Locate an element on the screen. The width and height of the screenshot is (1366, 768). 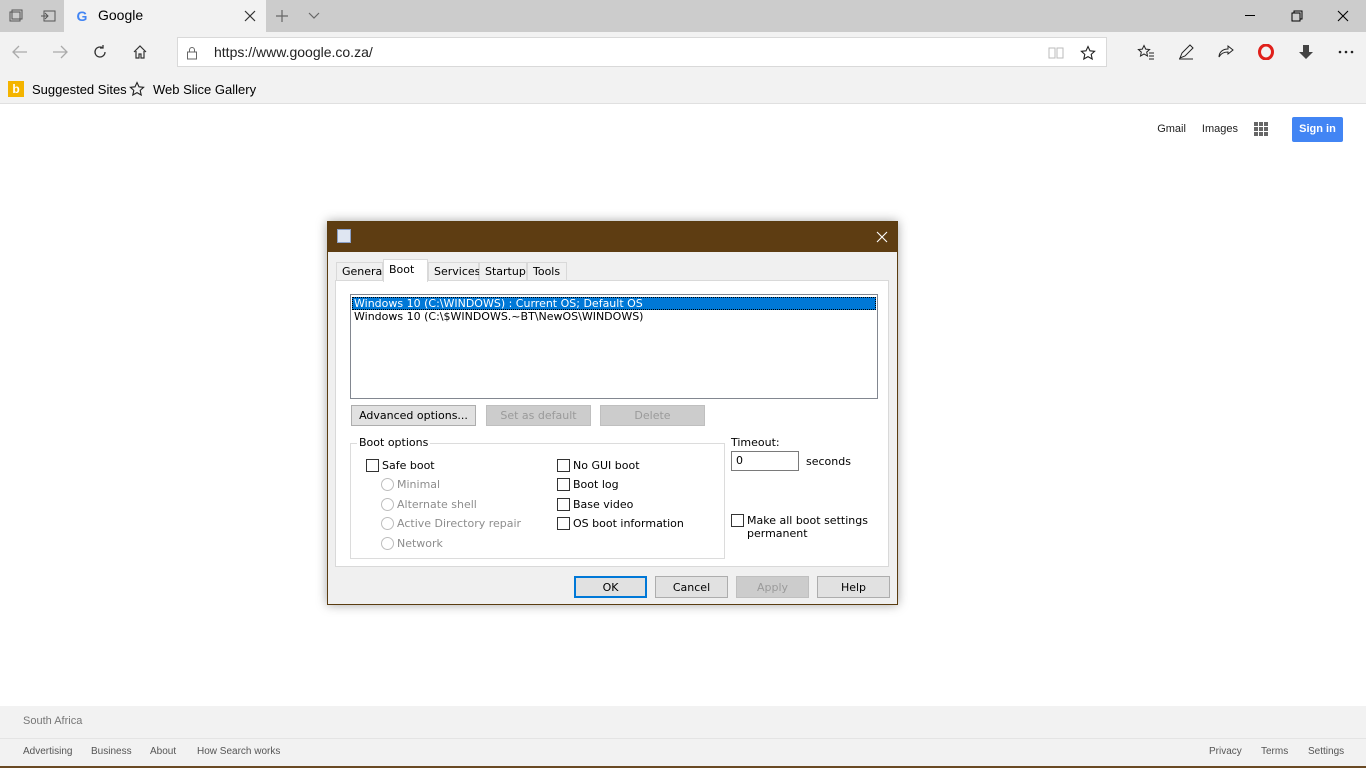
favorite-suggested-sites: b Suggested Sites is located at coordinates (67, 89).